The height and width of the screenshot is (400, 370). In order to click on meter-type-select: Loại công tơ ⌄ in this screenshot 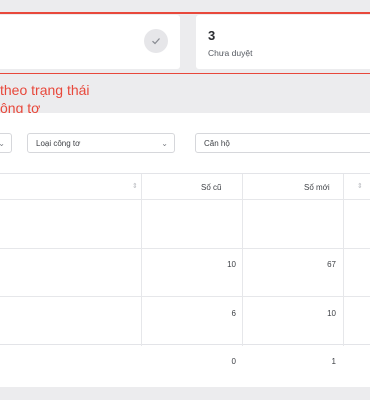, I will do `click(101, 143)`.